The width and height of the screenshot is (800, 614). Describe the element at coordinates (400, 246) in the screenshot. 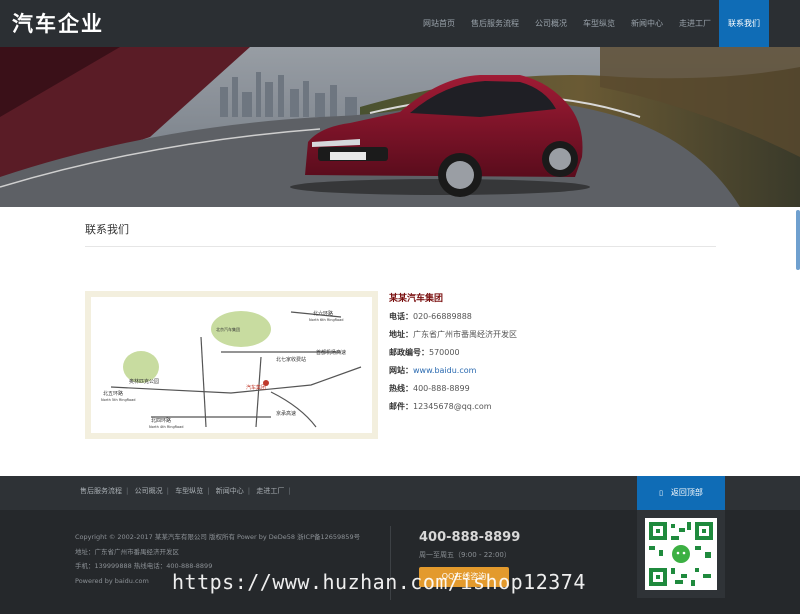

I see `title-divider` at that location.